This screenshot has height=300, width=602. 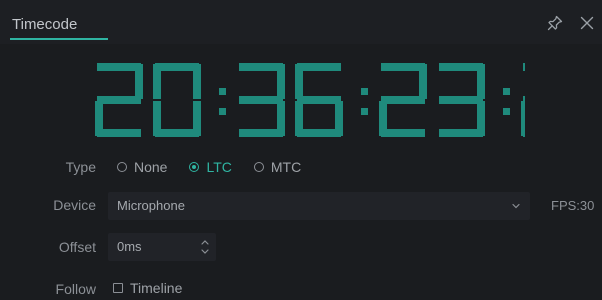 I want to click on offset-stepper: 0ms, so click(x=162, y=247).